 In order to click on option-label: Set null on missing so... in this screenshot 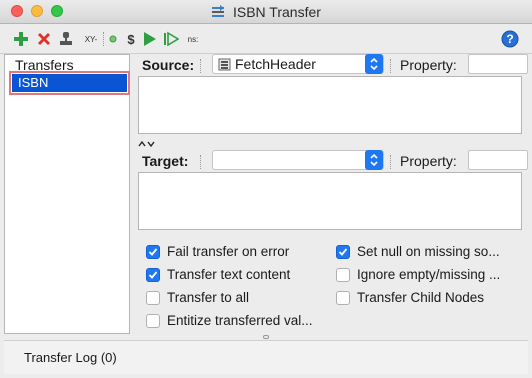, I will do `click(428, 251)`.